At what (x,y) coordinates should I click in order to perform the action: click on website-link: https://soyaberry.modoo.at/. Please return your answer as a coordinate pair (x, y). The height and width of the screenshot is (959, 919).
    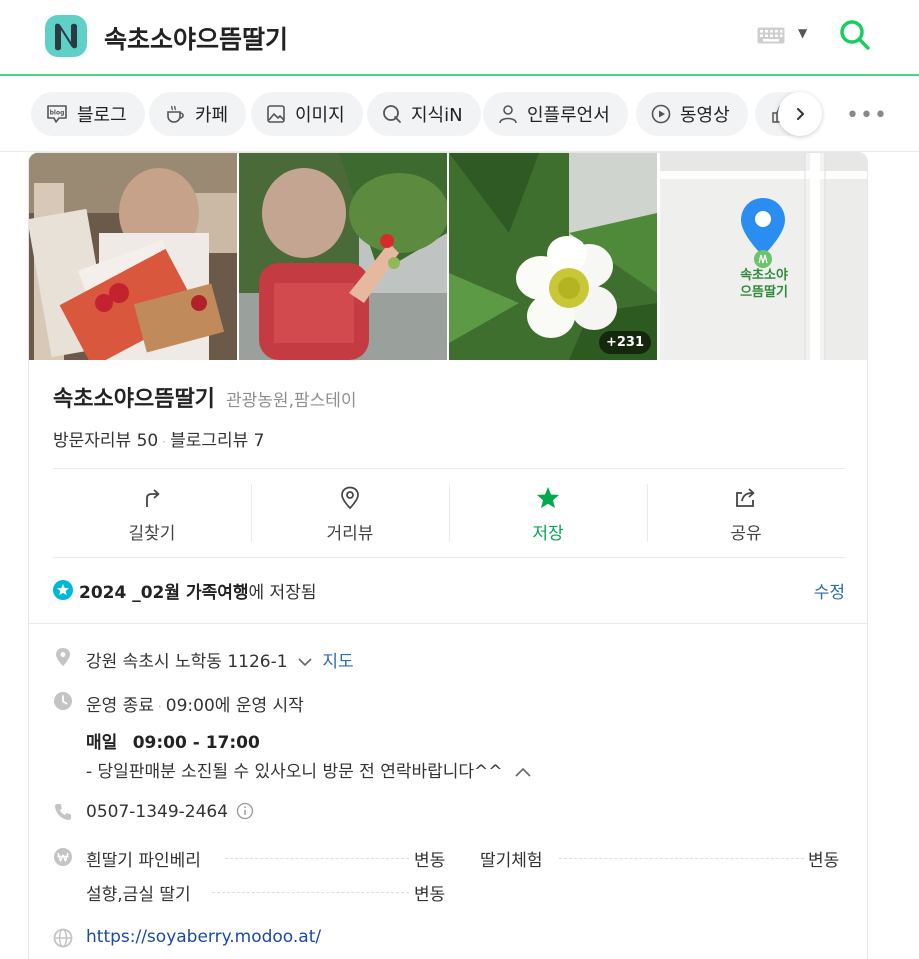
    Looking at the image, I should click on (203, 937).